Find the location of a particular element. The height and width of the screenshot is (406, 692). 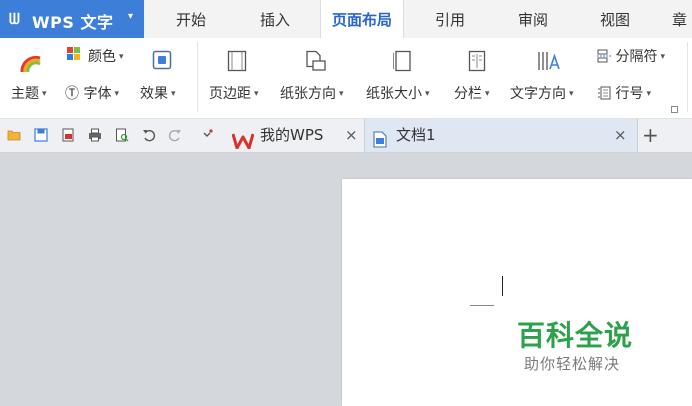

open-folder-icon is located at coordinates (14, 137).